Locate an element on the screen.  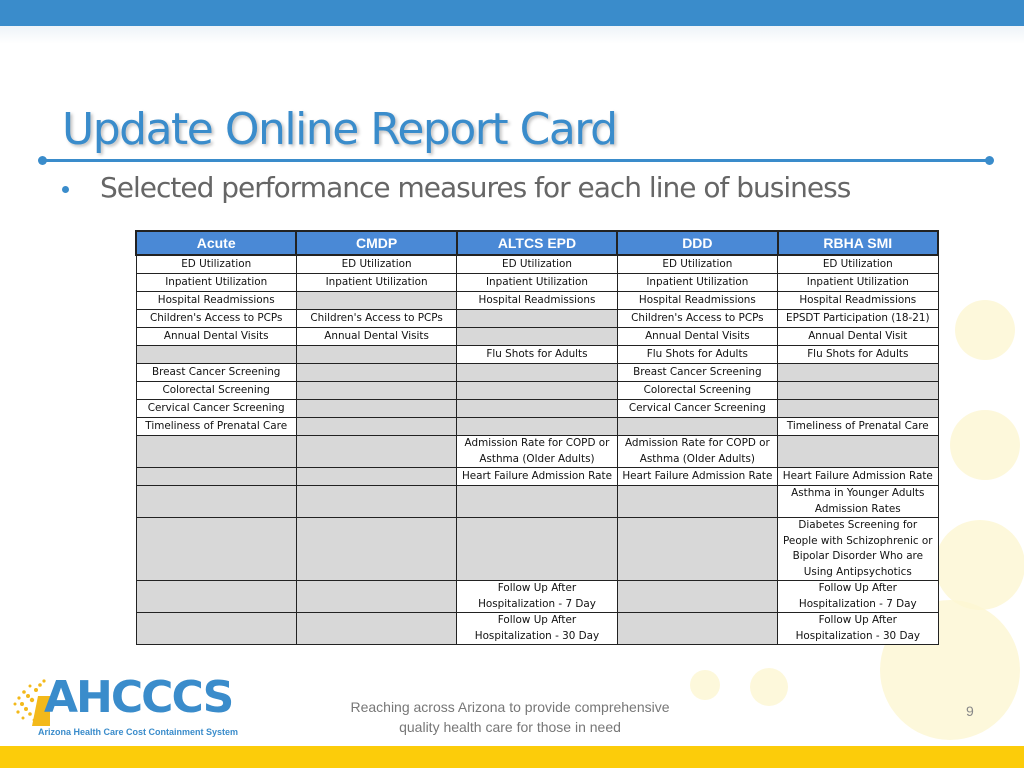
table-cell: Annual Dental Visit is located at coordinates (858, 336).